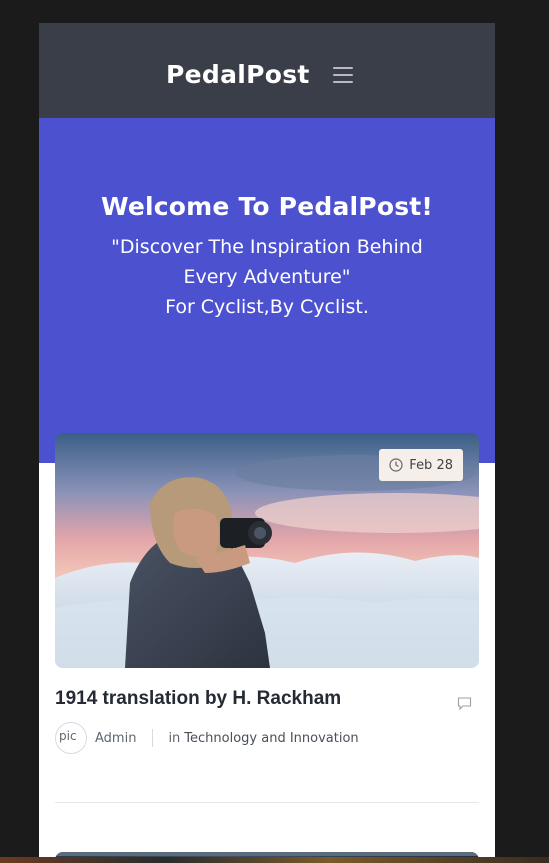  What do you see at coordinates (238, 74) in the screenshot?
I see `brand-logo: PedalPost` at bounding box center [238, 74].